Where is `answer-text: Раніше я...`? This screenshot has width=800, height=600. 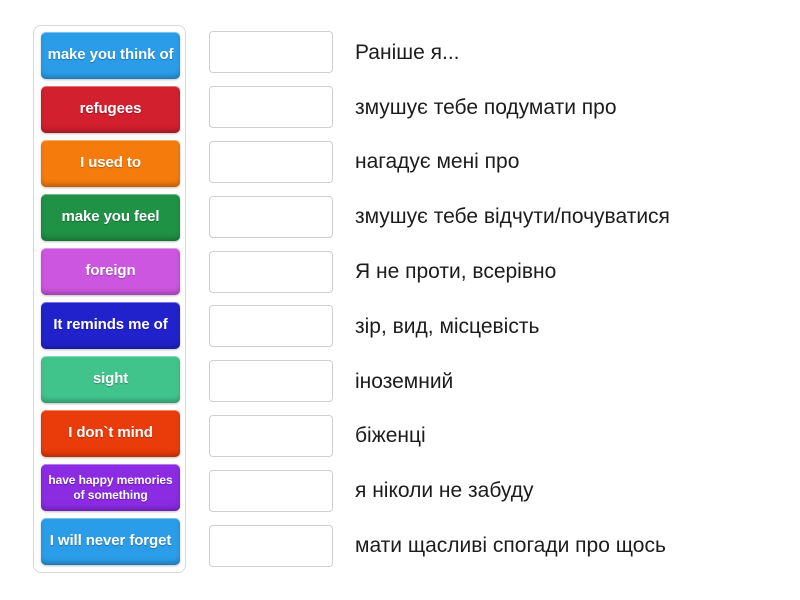 answer-text: Раніше я... is located at coordinates (407, 52).